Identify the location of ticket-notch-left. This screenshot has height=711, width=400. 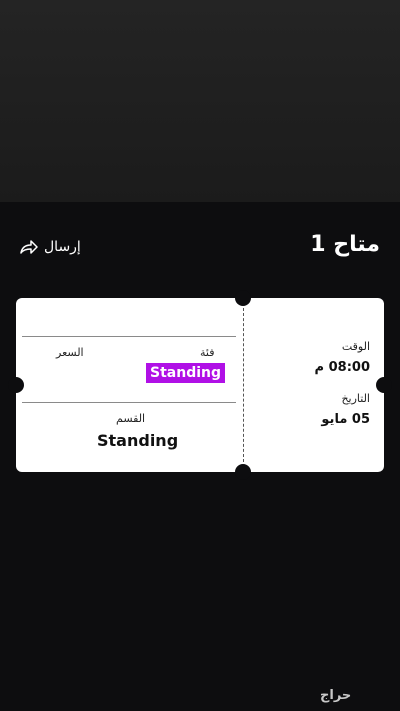
(16, 385).